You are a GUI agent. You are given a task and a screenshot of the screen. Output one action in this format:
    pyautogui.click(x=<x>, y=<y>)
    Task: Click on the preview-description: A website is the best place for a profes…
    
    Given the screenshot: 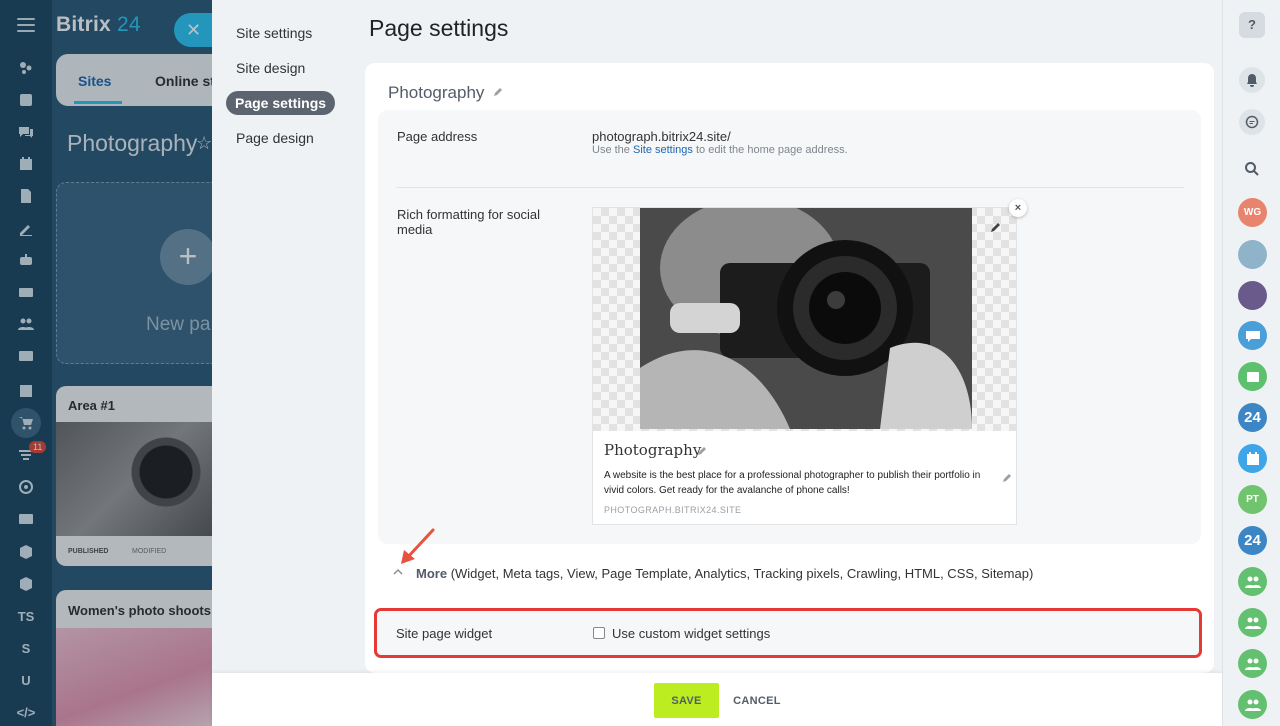 What is the action you would take?
    pyautogui.click(x=794, y=483)
    